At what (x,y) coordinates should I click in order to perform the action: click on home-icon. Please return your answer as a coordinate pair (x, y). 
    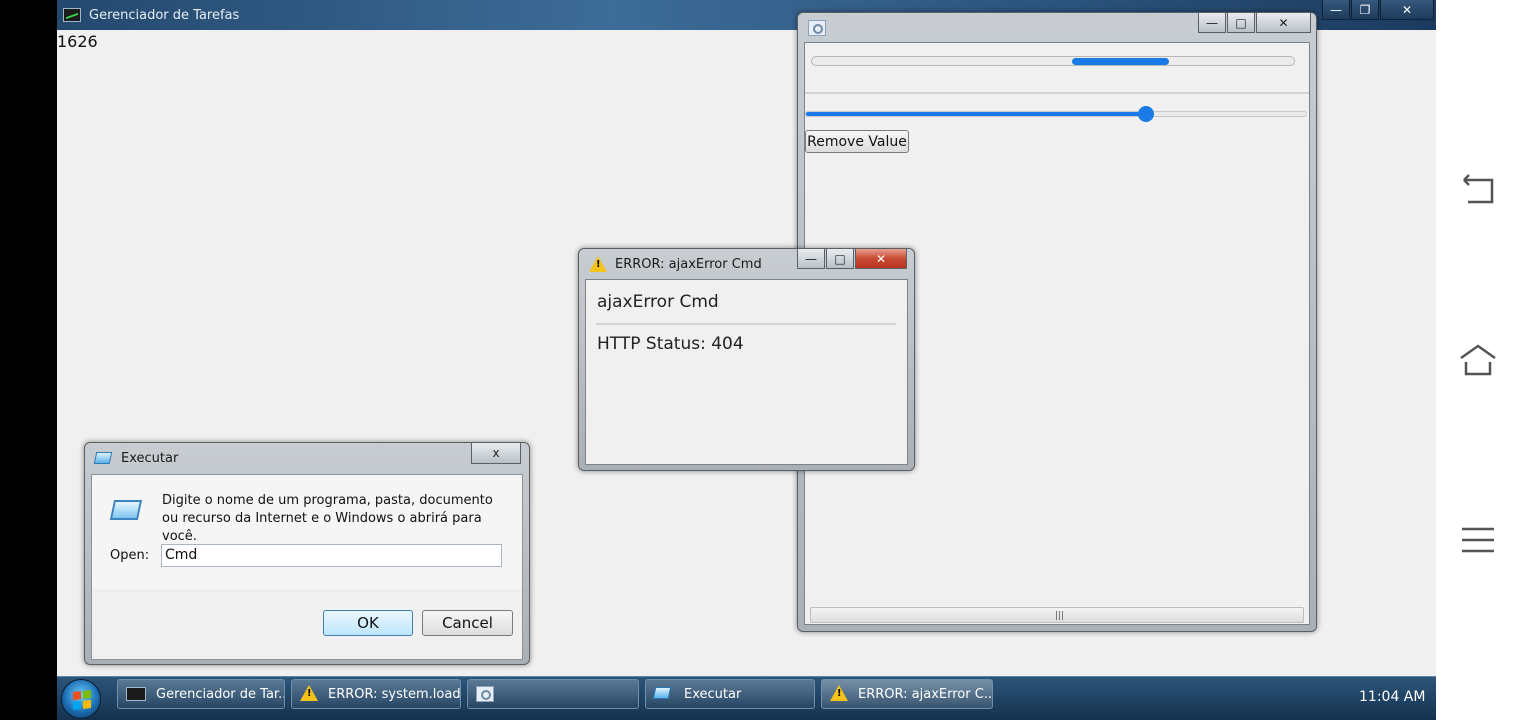
    Looking at the image, I should click on (1478, 360).